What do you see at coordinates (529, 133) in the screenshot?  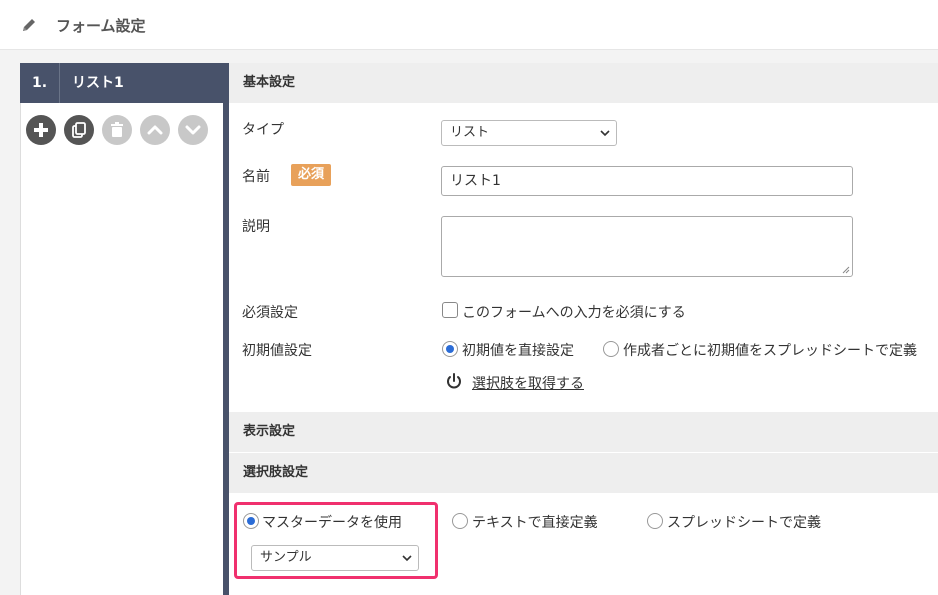 I see `type-select: リスト` at bounding box center [529, 133].